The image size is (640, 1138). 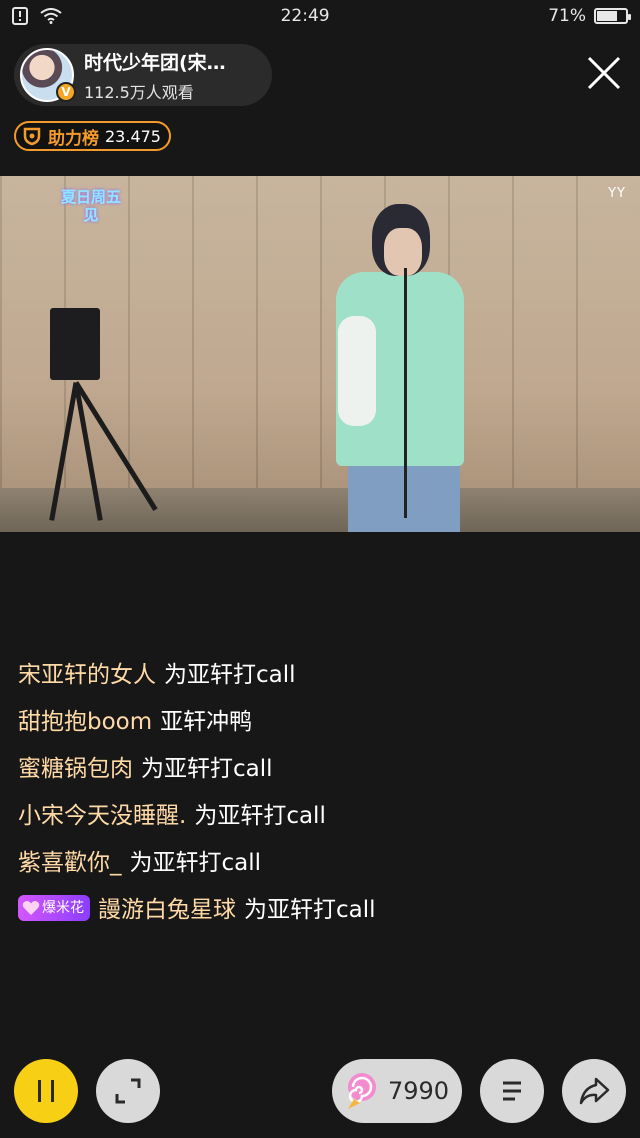 I want to click on pause-icon, so click(x=46, y=1091).